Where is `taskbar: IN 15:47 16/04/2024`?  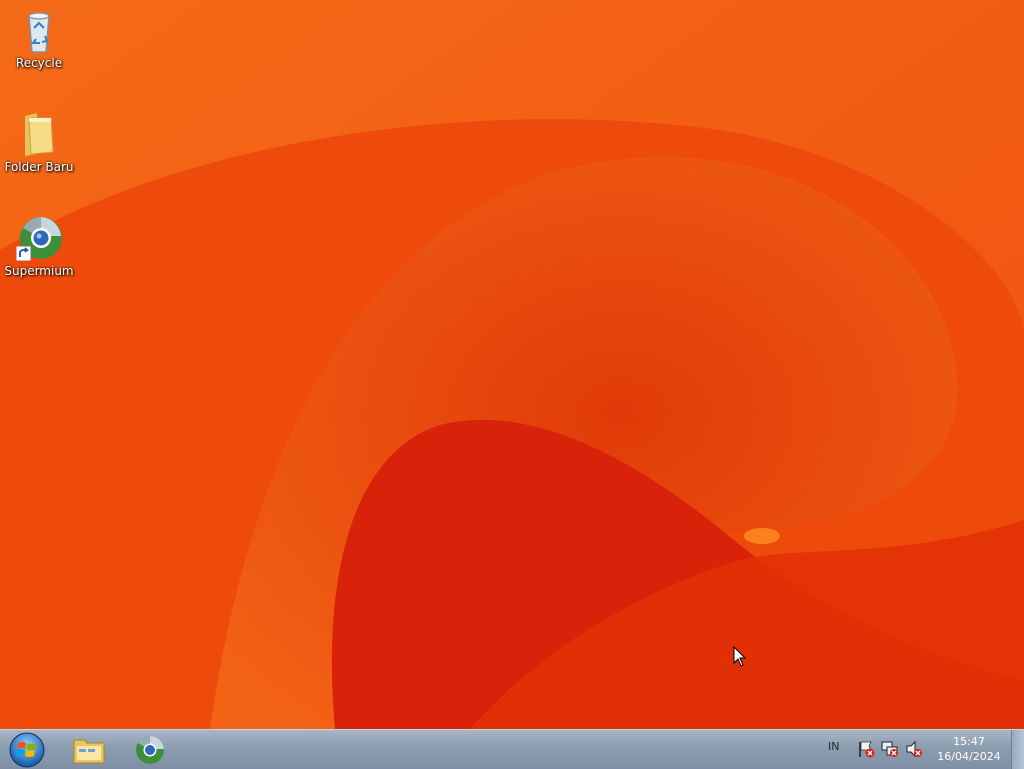 taskbar: IN 15:47 16/04/2024 is located at coordinates (512, 749).